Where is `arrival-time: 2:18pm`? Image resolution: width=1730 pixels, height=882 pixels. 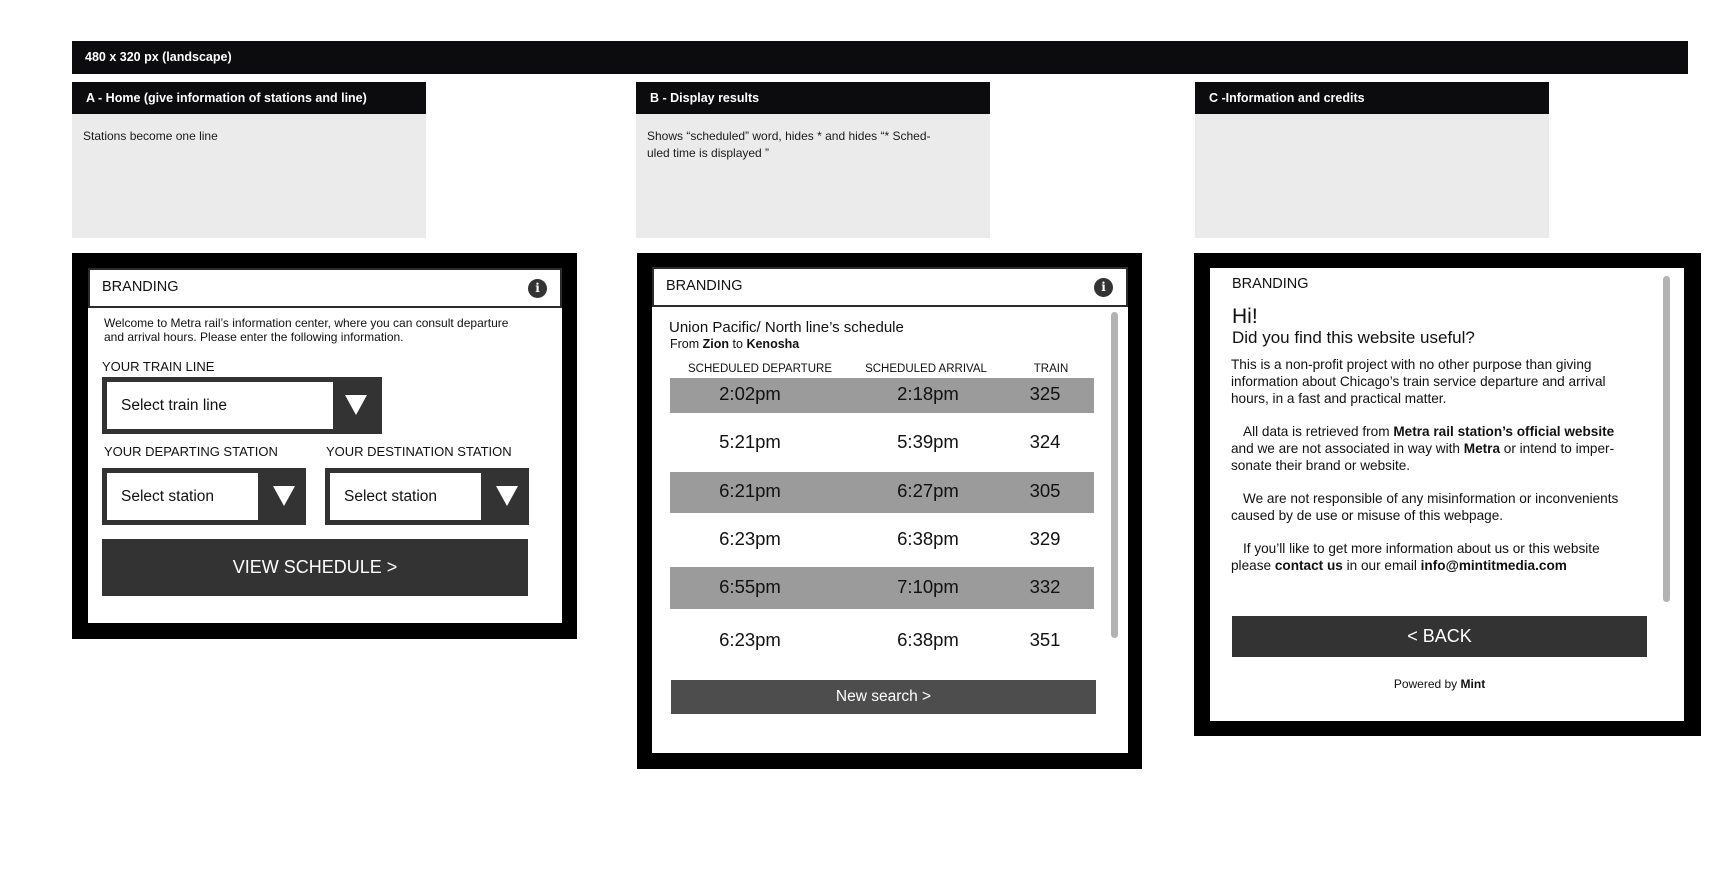 arrival-time: 2:18pm is located at coordinates (928, 393).